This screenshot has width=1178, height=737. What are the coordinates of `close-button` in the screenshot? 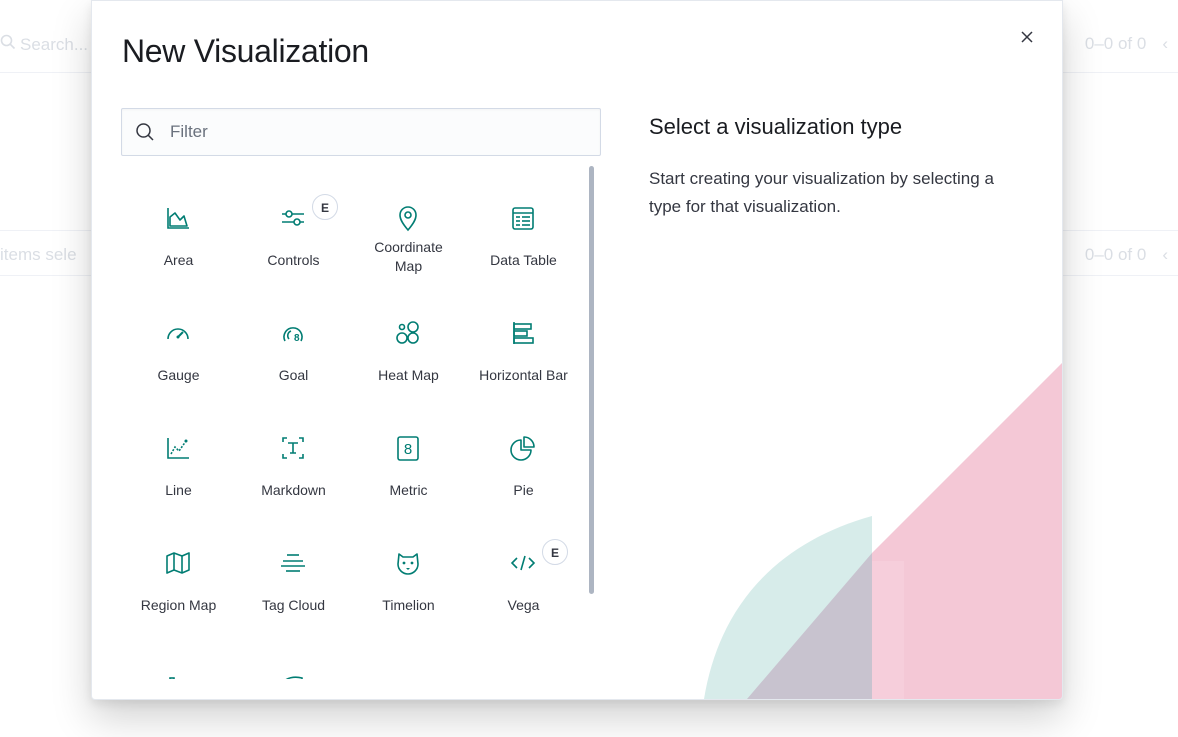 It's located at (1027, 37).